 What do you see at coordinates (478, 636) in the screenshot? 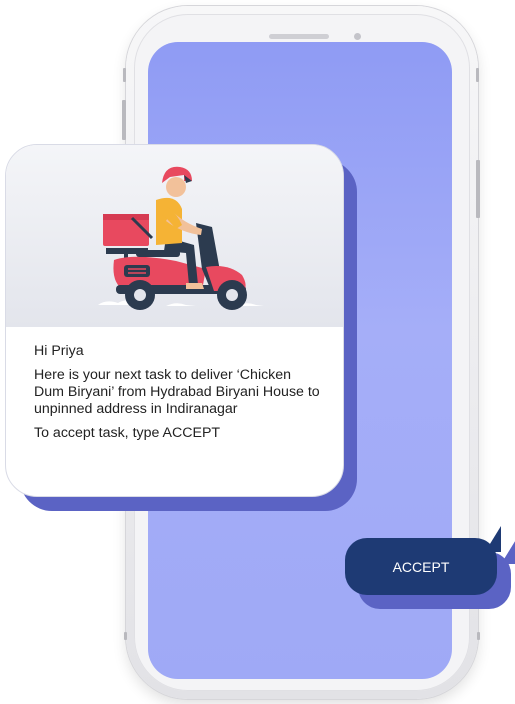
I see `bottom-accent-right` at bounding box center [478, 636].